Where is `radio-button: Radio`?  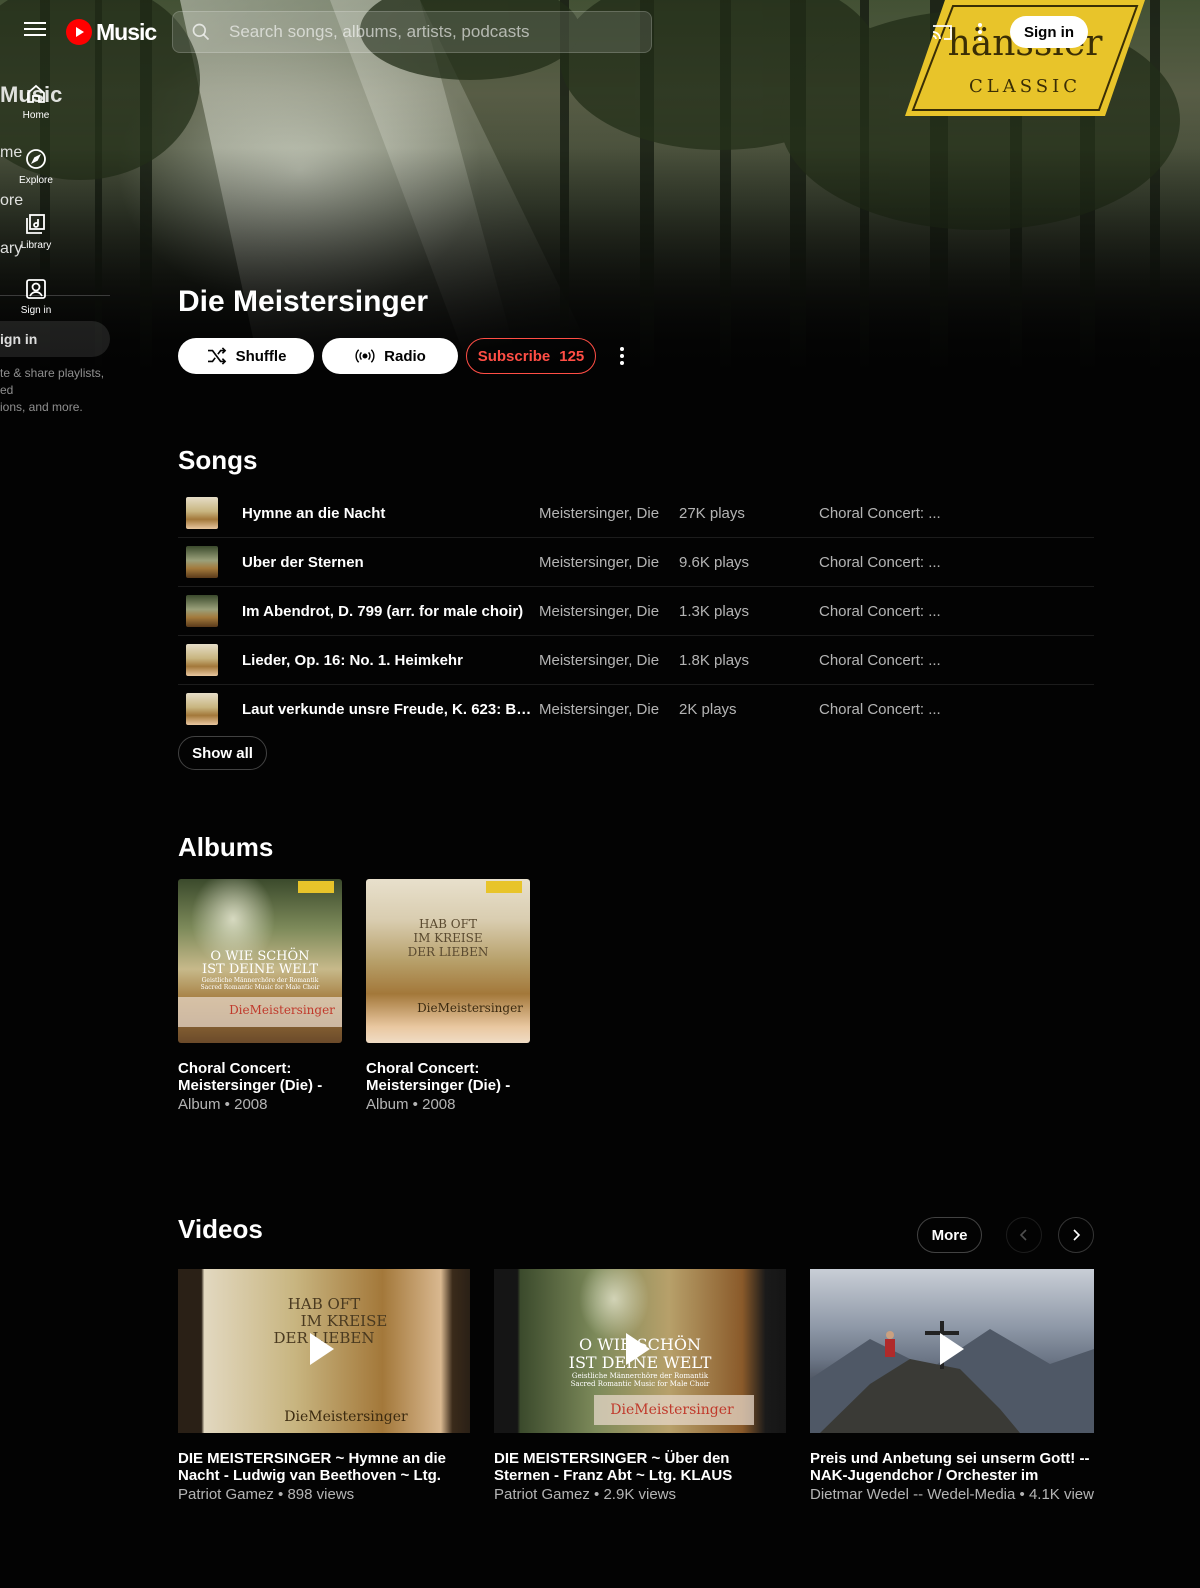 radio-button: Radio is located at coordinates (390, 356).